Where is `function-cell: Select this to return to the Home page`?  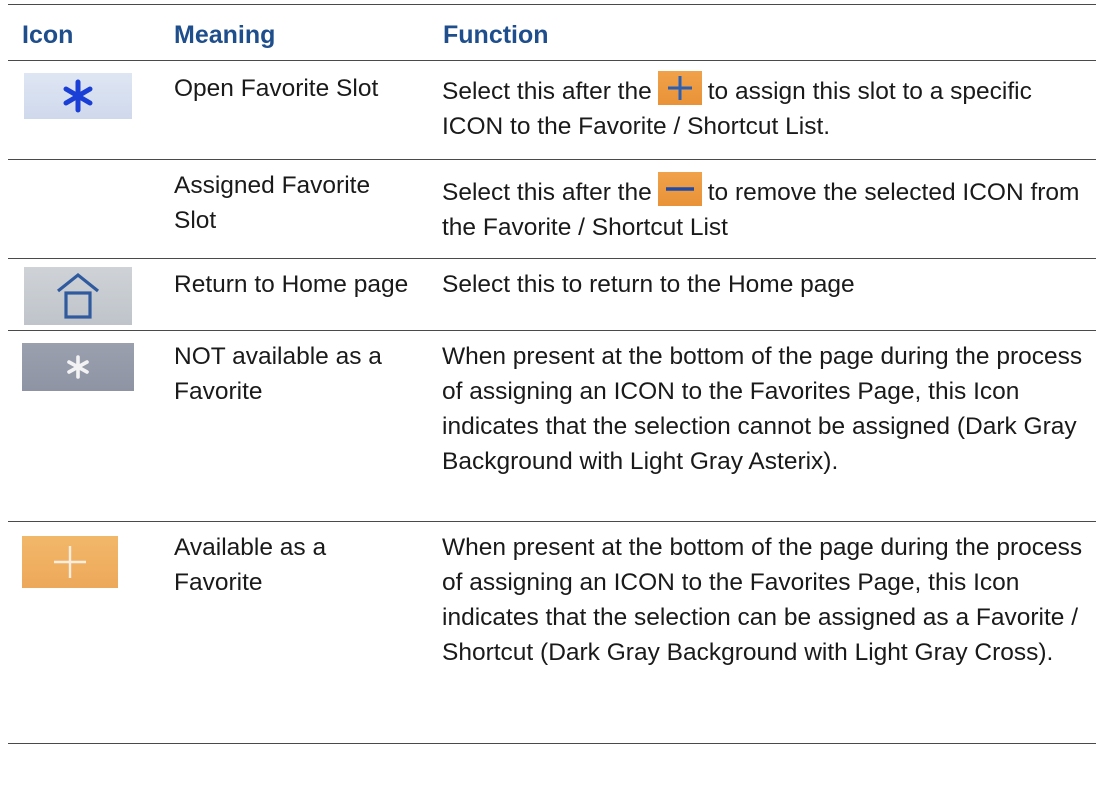
function-cell: Select this to return to the Home page is located at coordinates (648, 284).